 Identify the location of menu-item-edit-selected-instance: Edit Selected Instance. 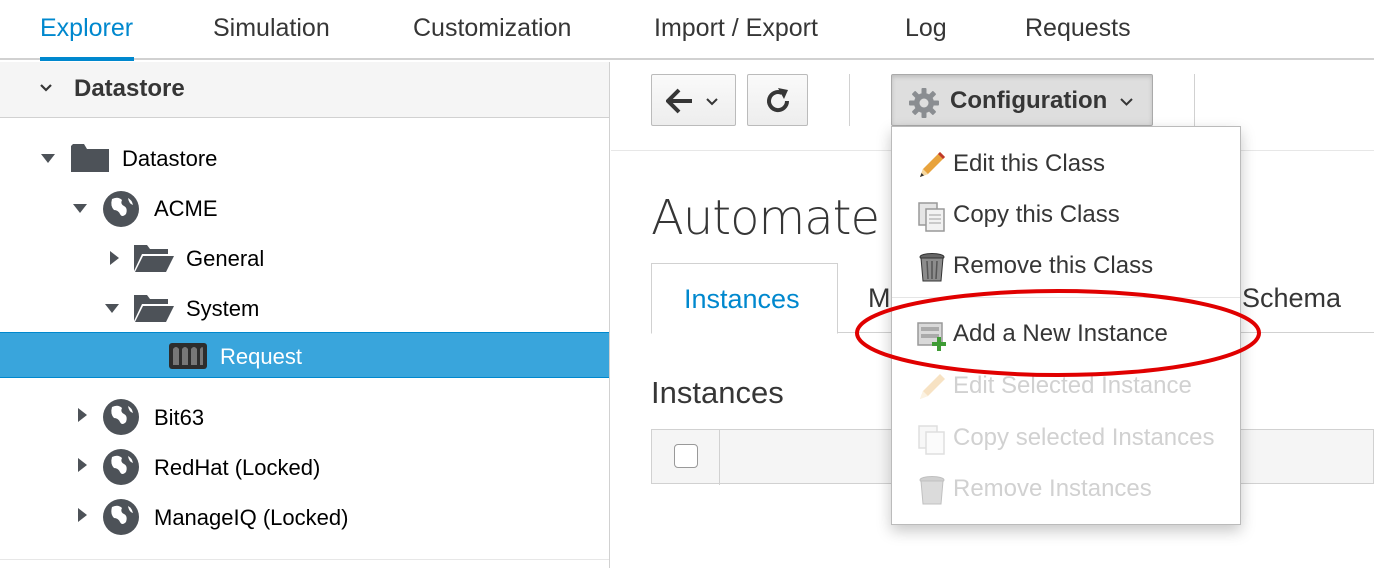
(1066, 386).